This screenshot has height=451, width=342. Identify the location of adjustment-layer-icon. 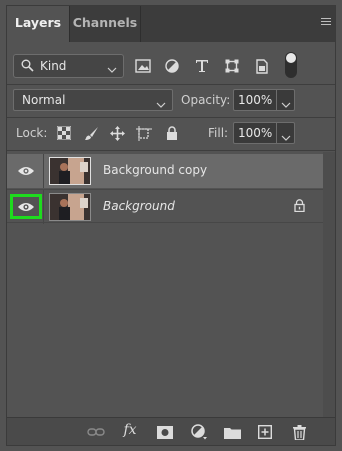
(199, 432).